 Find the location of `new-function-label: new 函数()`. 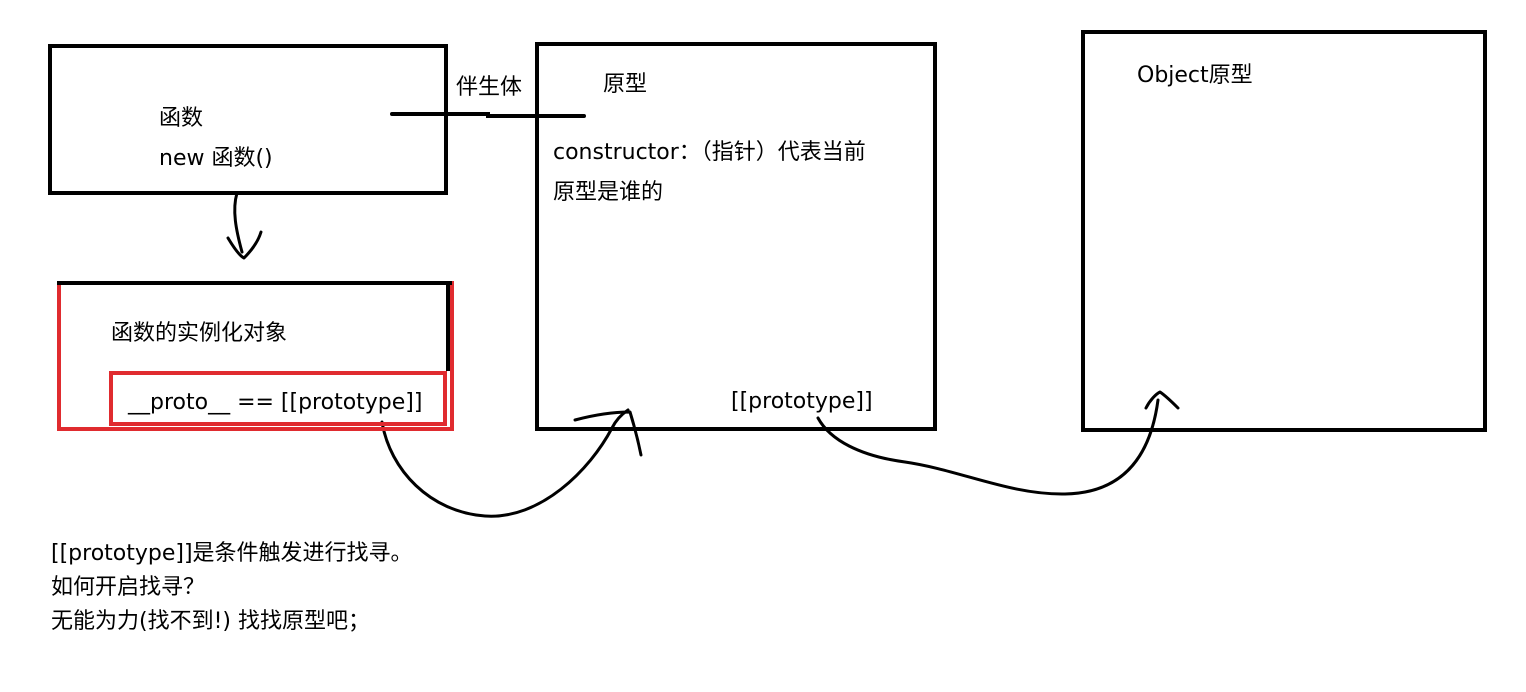

new-function-label: new 函数() is located at coordinates (216, 158).